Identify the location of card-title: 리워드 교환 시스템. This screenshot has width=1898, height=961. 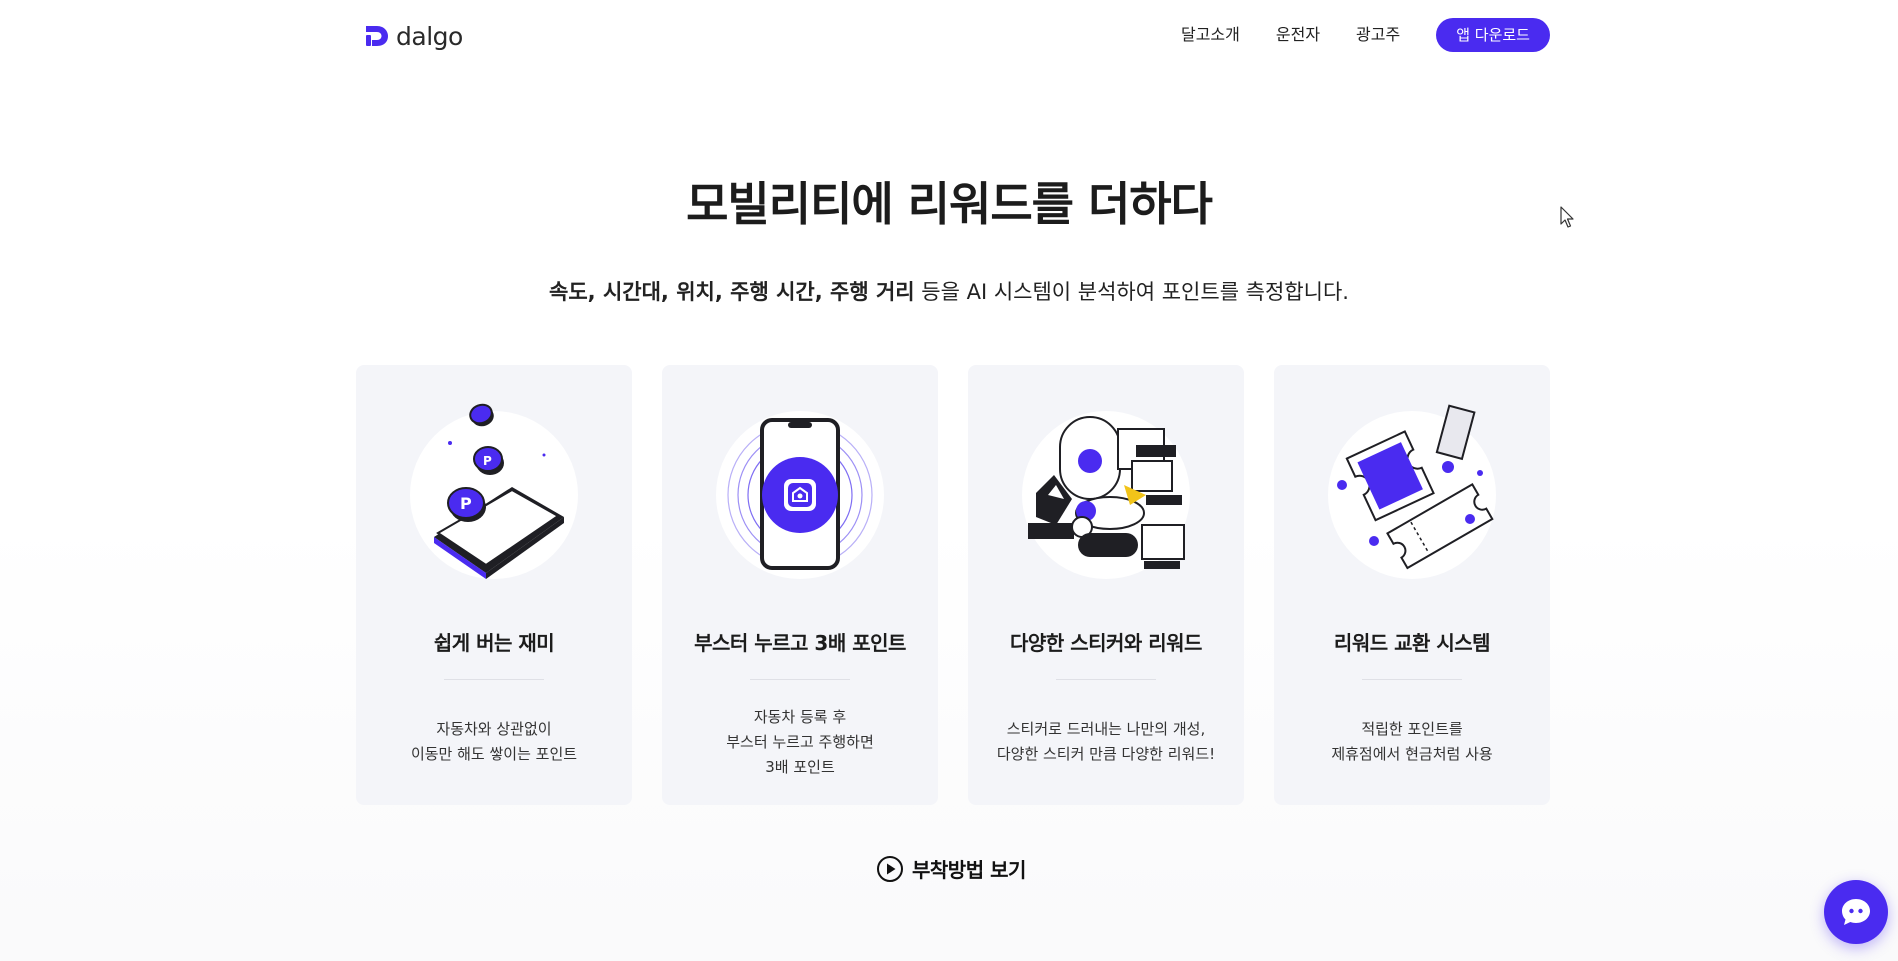
(1412, 643).